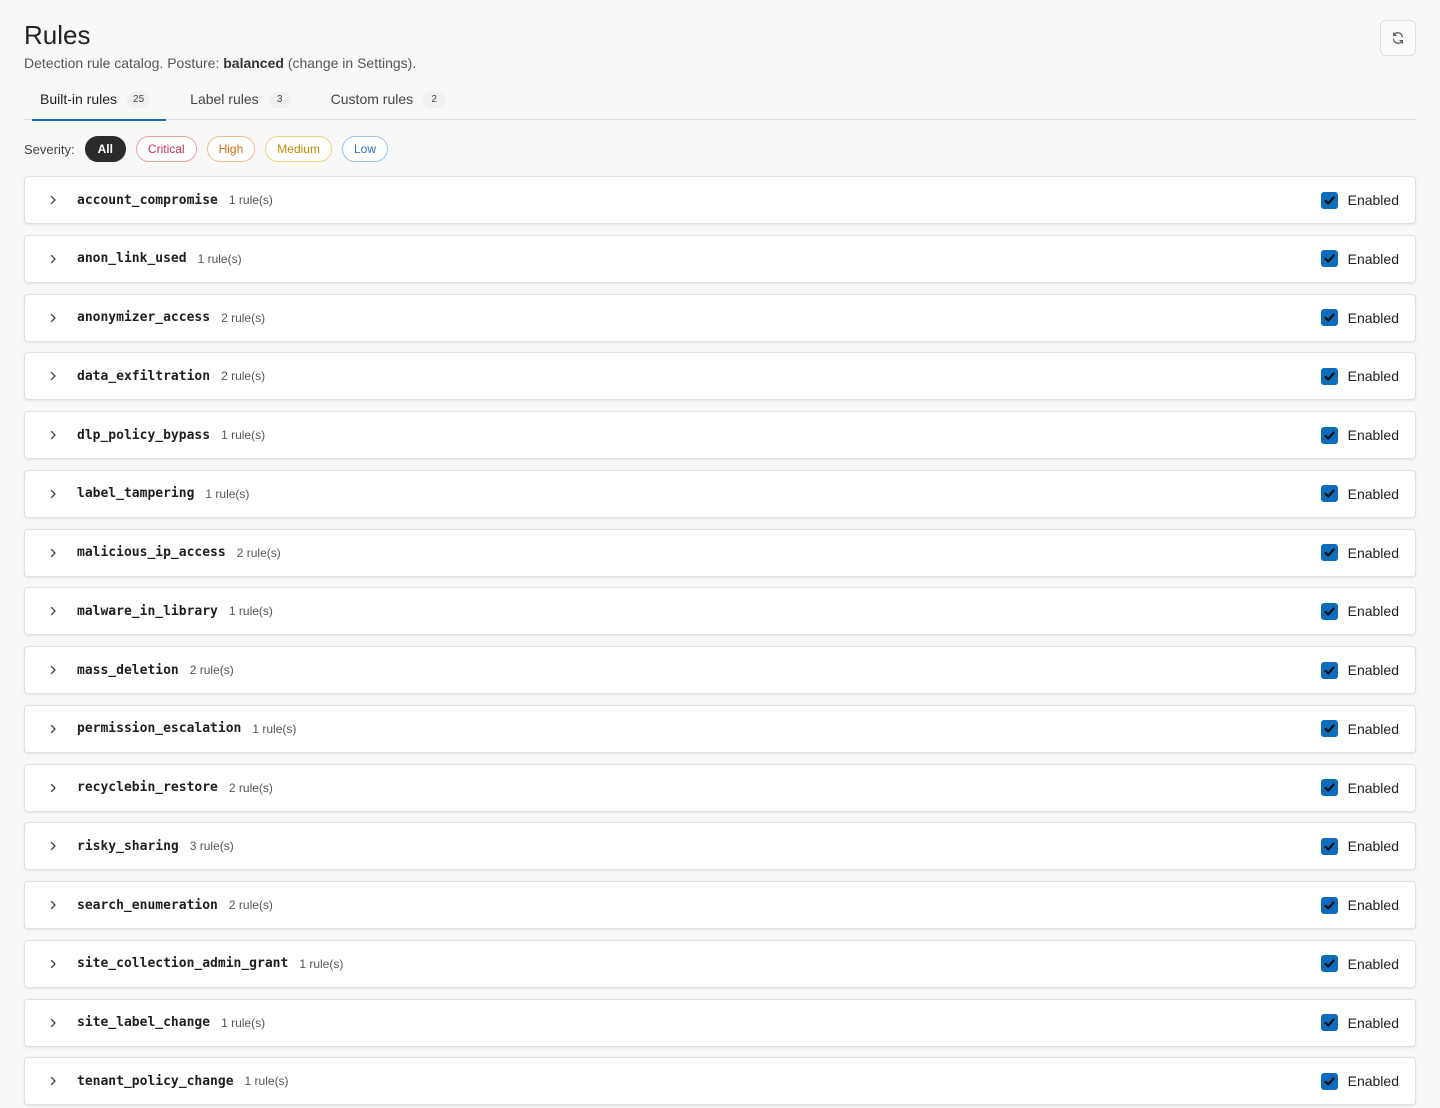  Describe the element at coordinates (720, 200) in the screenshot. I see `rule-row: account_compromise 1 rule(s) Enabled` at that location.